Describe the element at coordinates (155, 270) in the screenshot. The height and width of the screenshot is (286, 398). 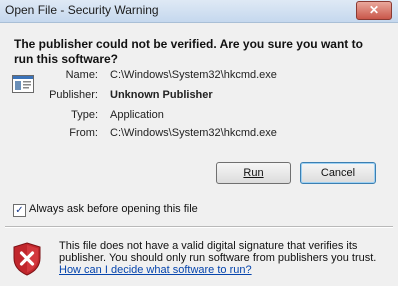
I see `decide-software-link: How can I decide what software to run?` at that location.